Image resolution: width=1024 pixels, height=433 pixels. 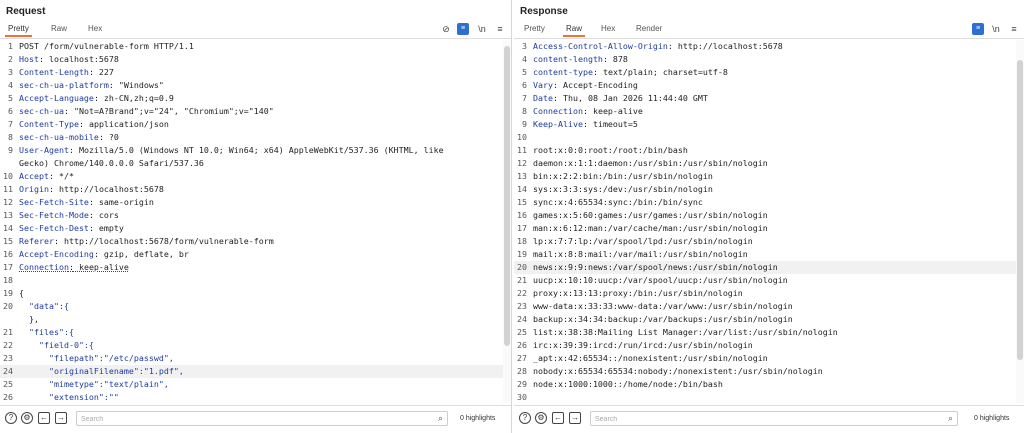 I want to click on code-line: 7 Date: Thu, 08 Jan 2026 11:44:40 GMT, so click(x=769, y=98).